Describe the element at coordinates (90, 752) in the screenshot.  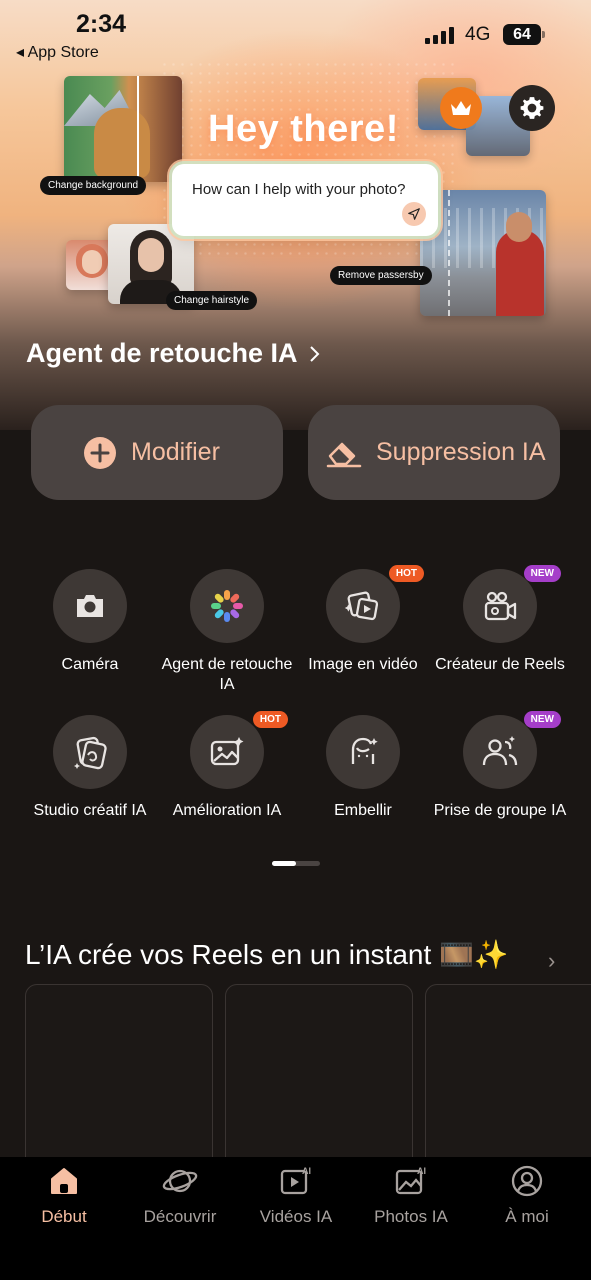
I see `creative-studio-icon` at that location.